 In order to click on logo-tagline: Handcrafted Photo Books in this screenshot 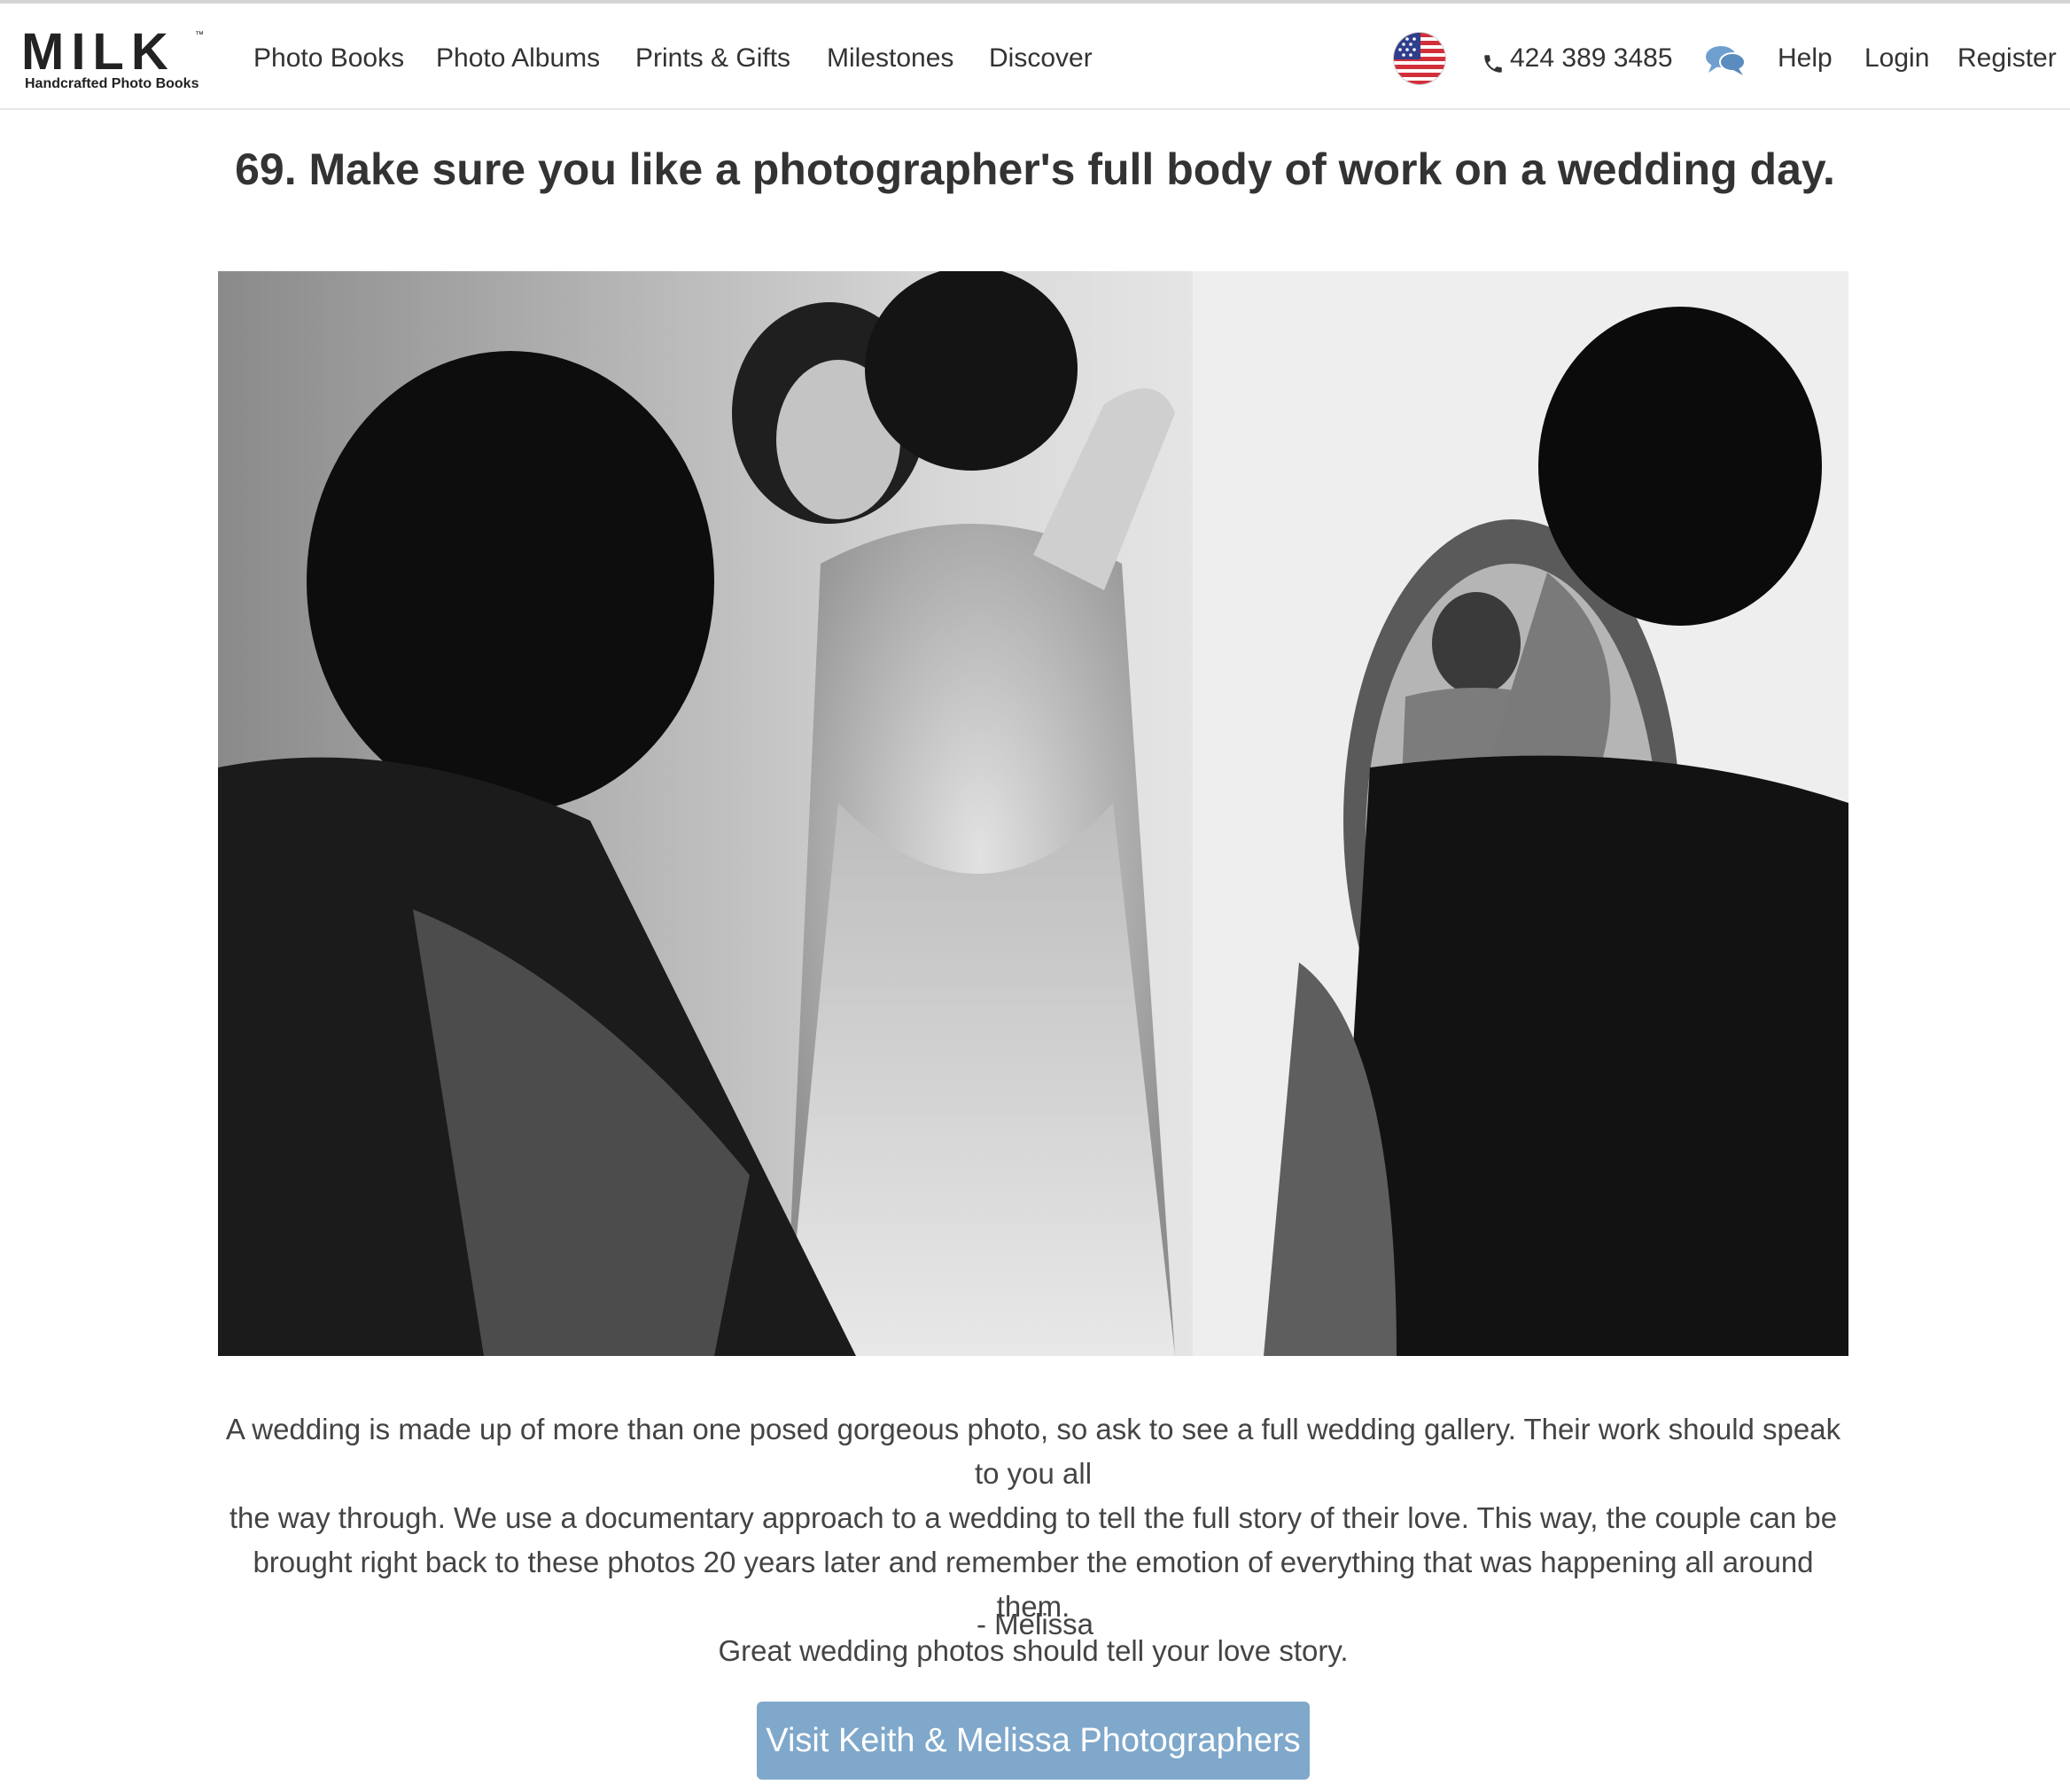, I will do `click(112, 83)`.